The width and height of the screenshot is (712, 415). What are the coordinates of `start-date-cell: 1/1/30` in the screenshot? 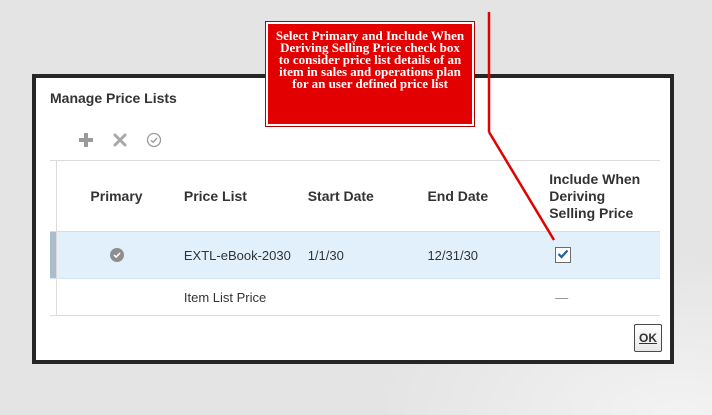 It's located at (359, 255).